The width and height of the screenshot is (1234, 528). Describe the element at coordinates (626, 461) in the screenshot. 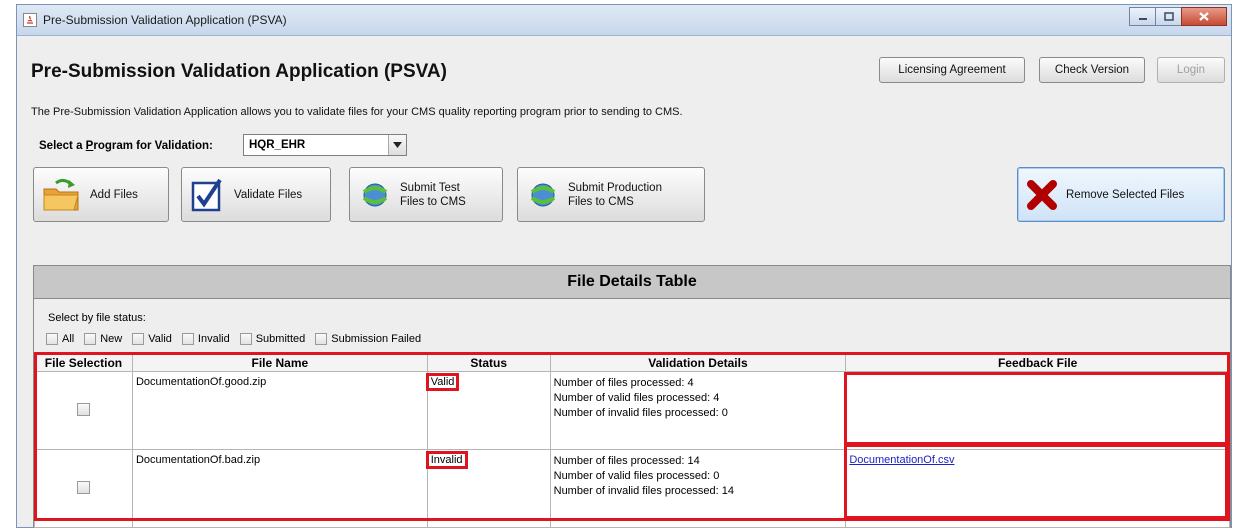

I see `details-files-processed: Number of files processed: 14` at that location.